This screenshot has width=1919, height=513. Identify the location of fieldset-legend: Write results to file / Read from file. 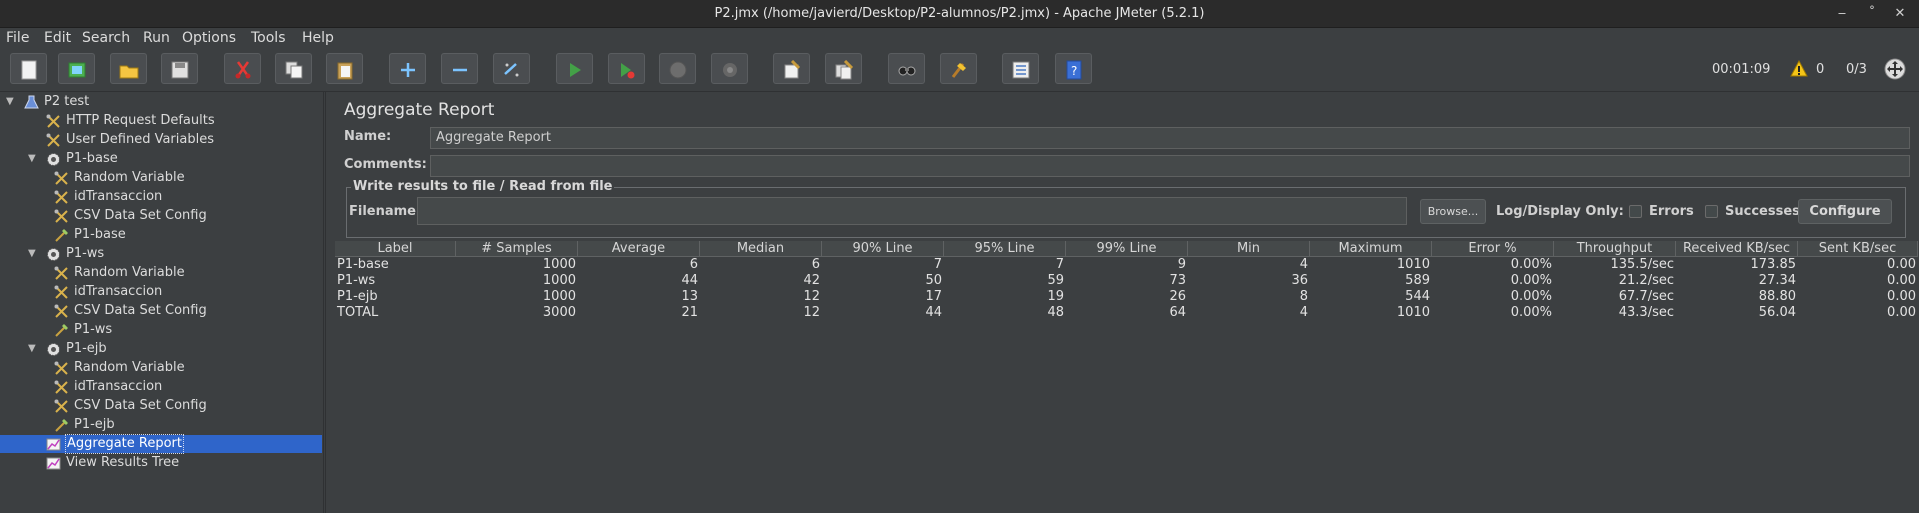
(483, 186).